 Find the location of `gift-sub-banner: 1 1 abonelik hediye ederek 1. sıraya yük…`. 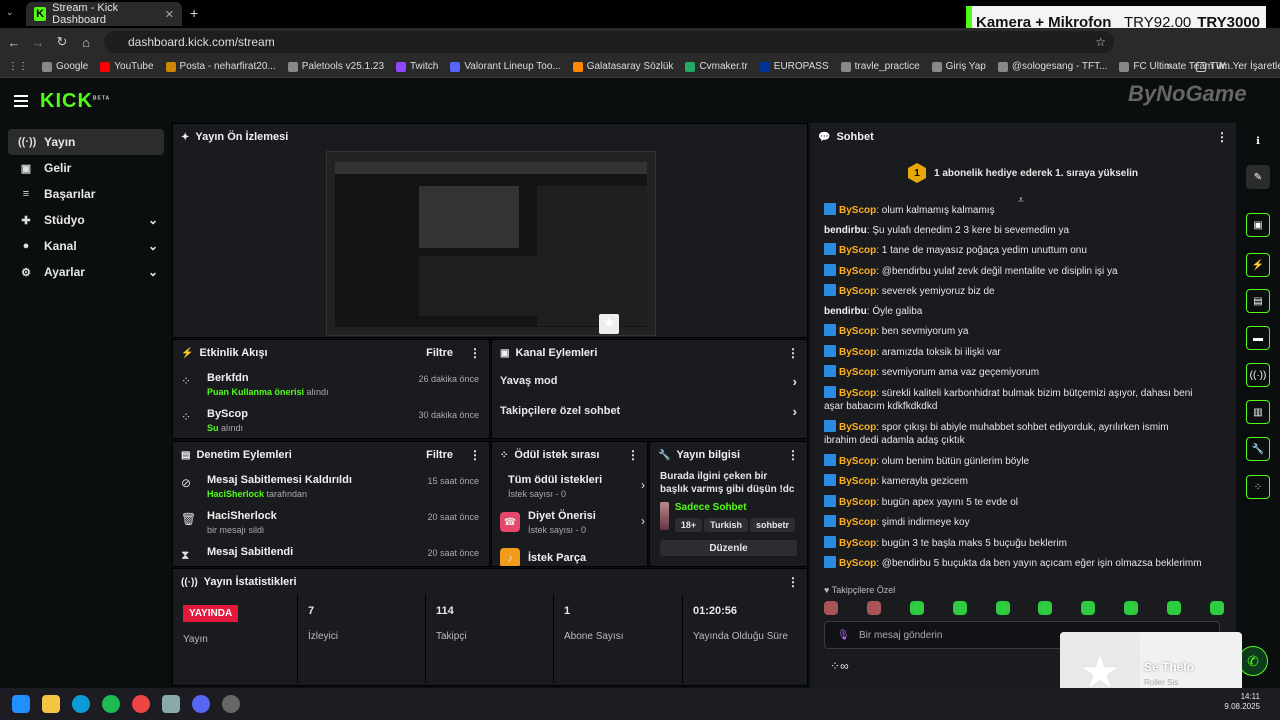

gift-sub-banner: 1 1 abonelik hediye ederek 1. sıraya yük… is located at coordinates (1023, 173).